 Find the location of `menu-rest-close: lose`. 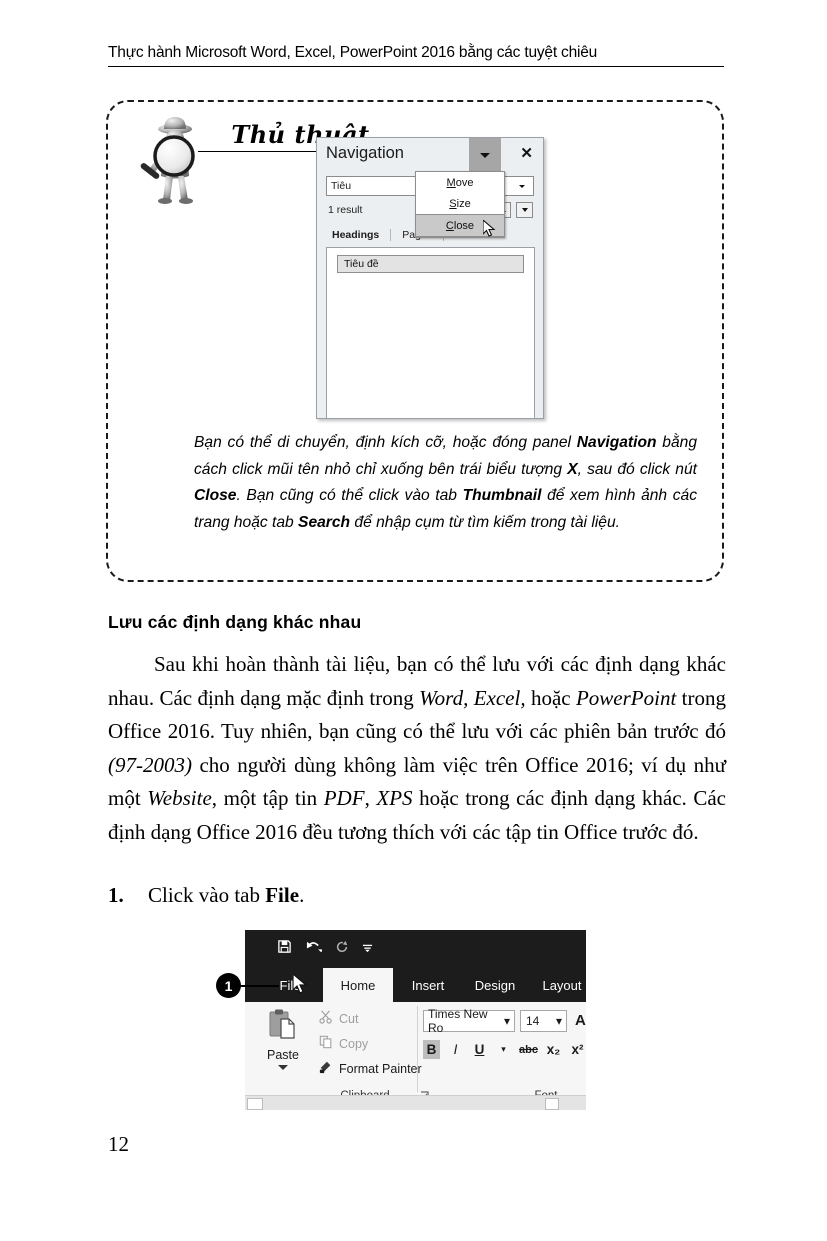

menu-rest-close: lose is located at coordinates (464, 225).